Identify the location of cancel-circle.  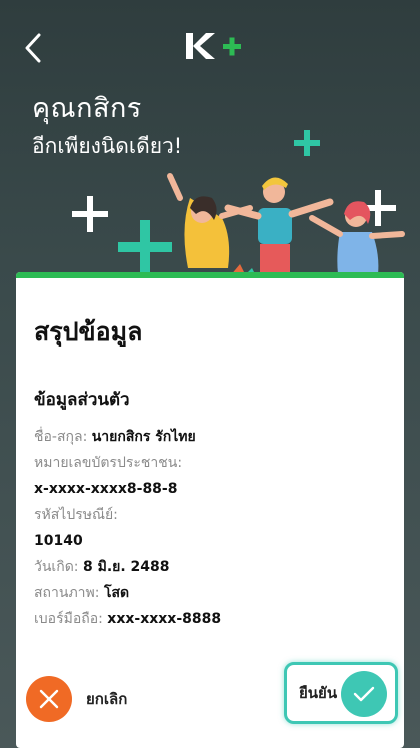
(49, 699).